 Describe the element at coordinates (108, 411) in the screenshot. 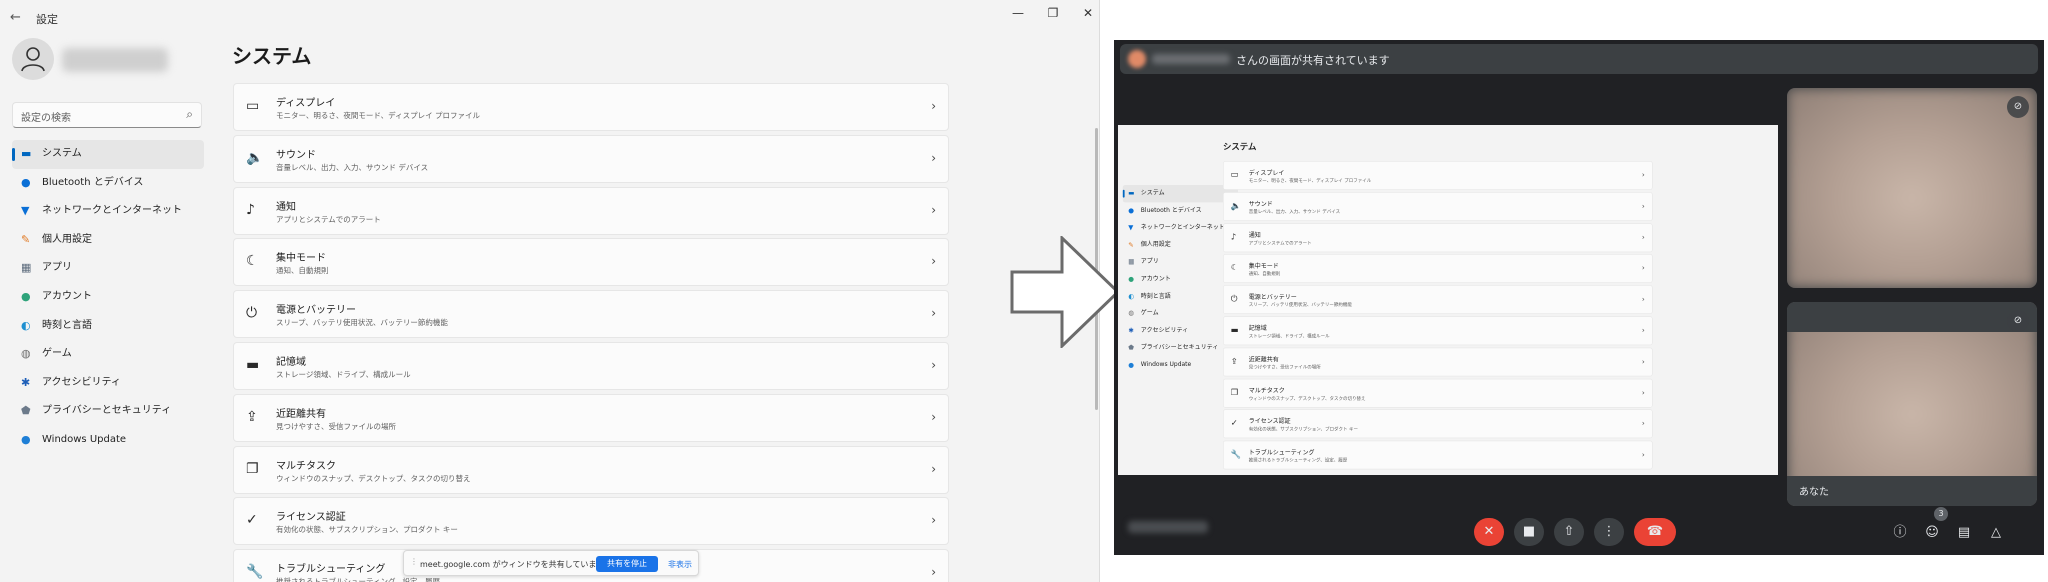

I see `sidebar-item: ⬟ プライバシーとセキュリティ` at that location.